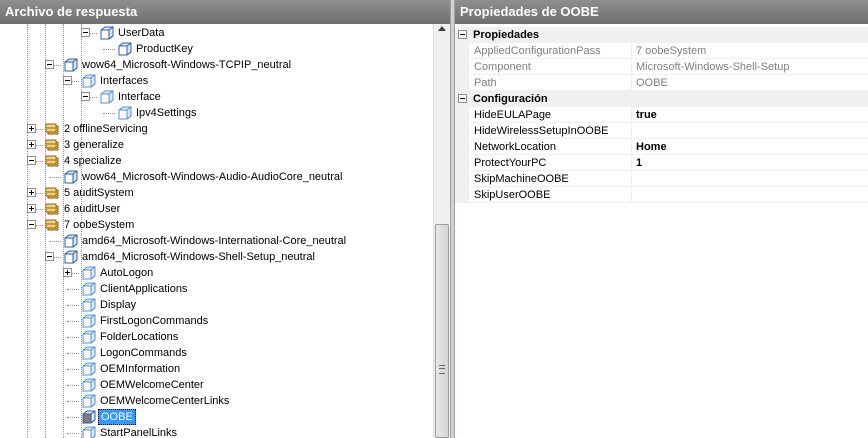  I want to click on tree-node-label: ProductKey, so click(164, 49).